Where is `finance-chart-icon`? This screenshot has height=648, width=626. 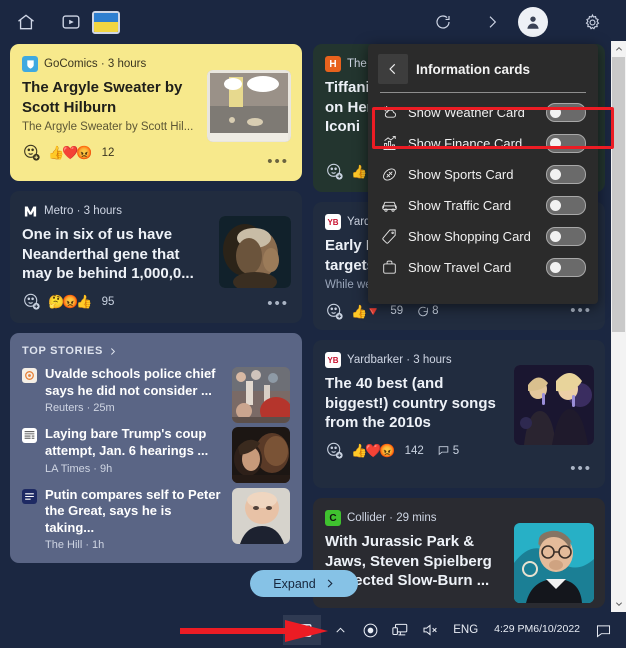
finance-chart-icon is located at coordinates (389, 143).